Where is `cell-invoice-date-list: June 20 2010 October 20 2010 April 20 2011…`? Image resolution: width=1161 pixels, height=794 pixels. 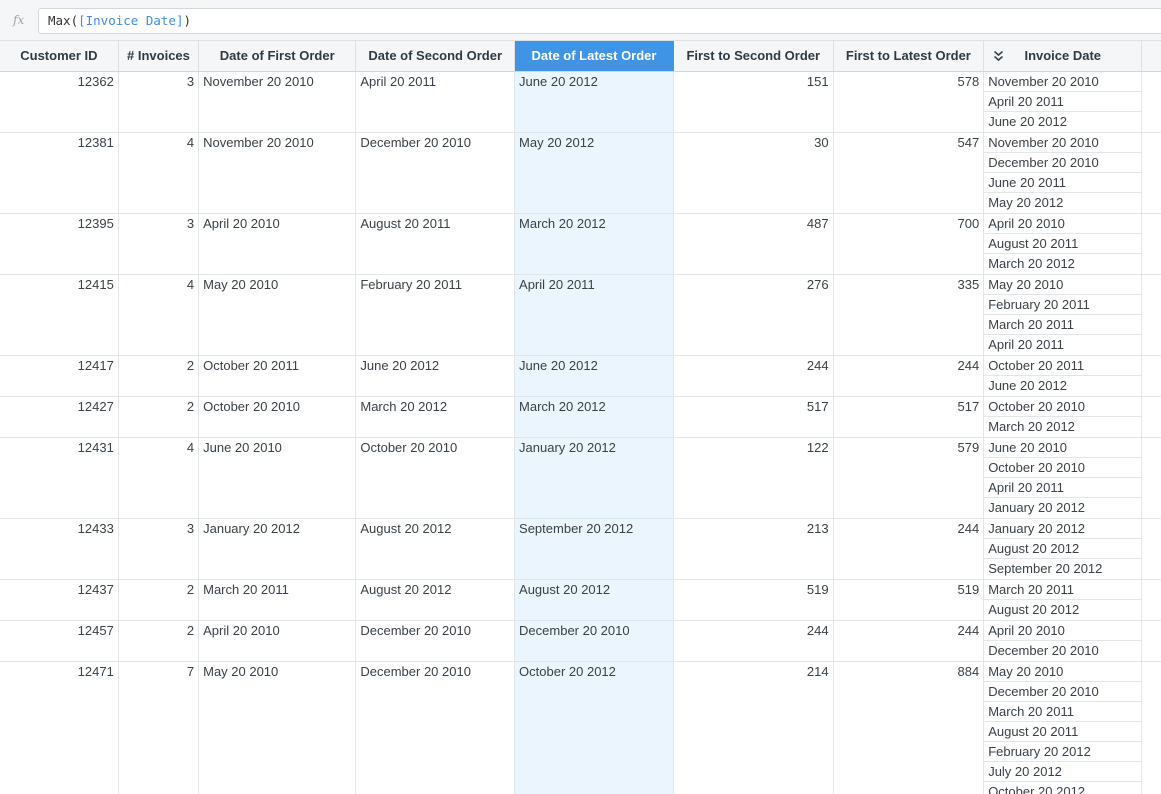
cell-invoice-date-list: June 20 2010 October 20 2010 April 20 2011… is located at coordinates (1063, 478).